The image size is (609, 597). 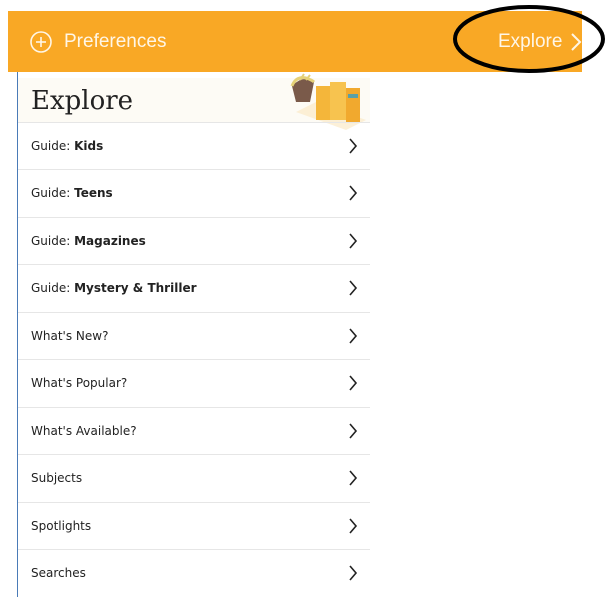 I want to click on list-item: What's New?, so click(x=194, y=335).